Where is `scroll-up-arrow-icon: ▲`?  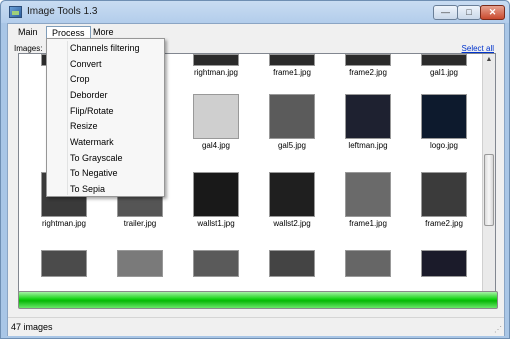
scroll-up-arrow-icon: ▲ is located at coordinates (489, 60).